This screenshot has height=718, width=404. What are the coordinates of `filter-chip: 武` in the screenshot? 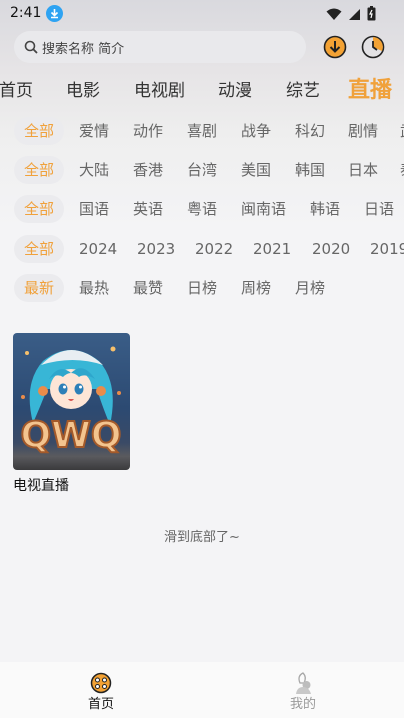 It's located at (402, 131).